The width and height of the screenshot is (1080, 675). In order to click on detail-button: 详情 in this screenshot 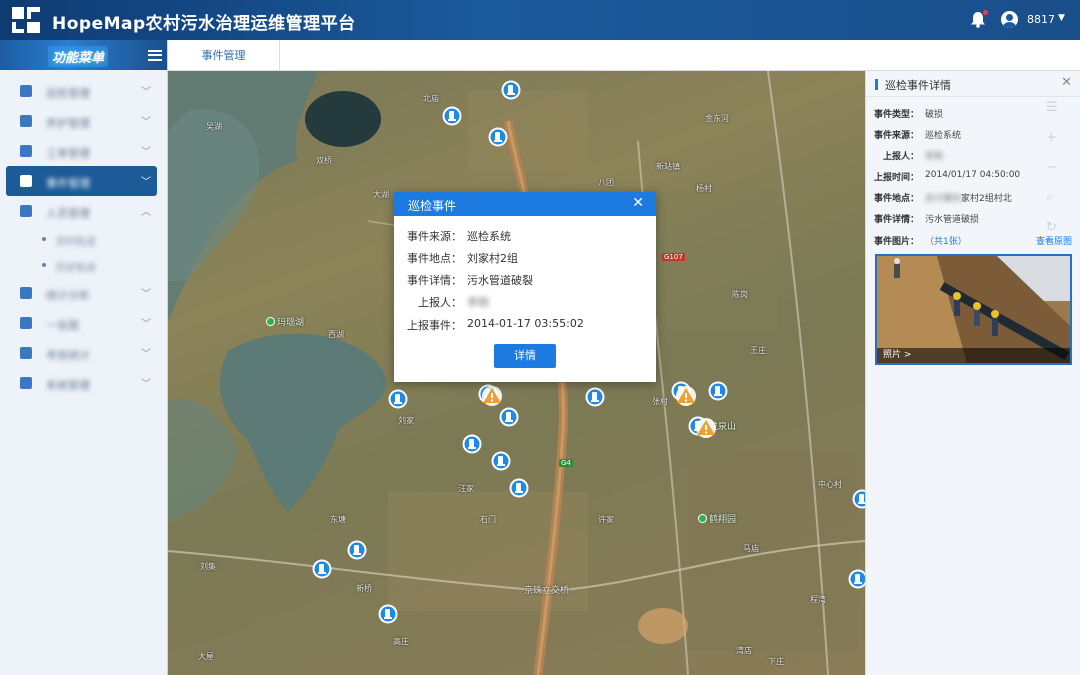, I will do `click(525, 356)`.